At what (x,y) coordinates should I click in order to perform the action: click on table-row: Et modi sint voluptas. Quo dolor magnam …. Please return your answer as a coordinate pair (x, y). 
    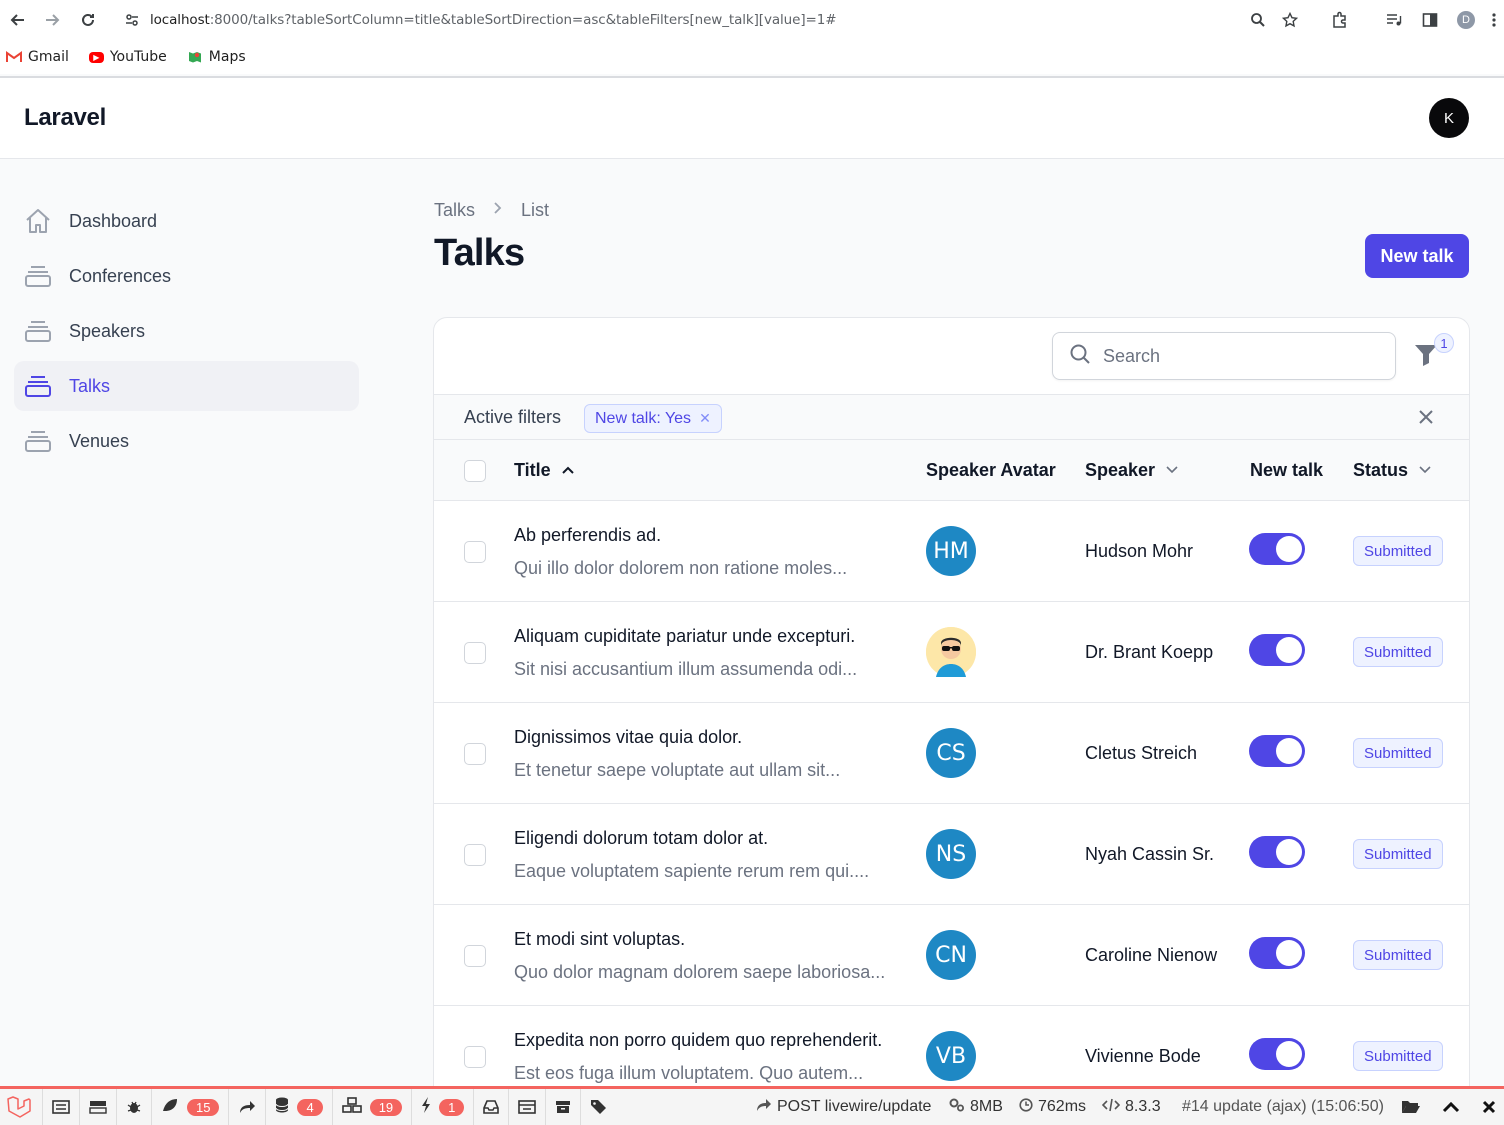
    Looking at the image, I should click on (951, 955).